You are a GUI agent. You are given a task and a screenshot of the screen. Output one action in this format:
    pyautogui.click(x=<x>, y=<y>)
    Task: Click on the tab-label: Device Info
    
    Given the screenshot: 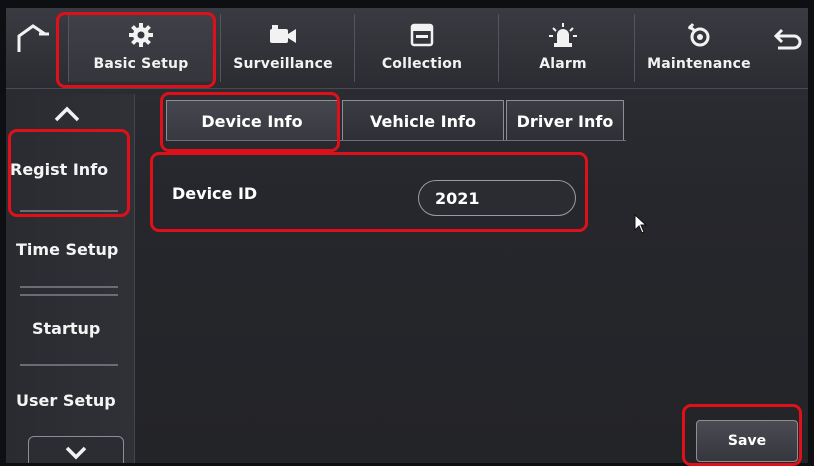 What is the action you would take?
    pyautogui.click(x=252, y=121)
    